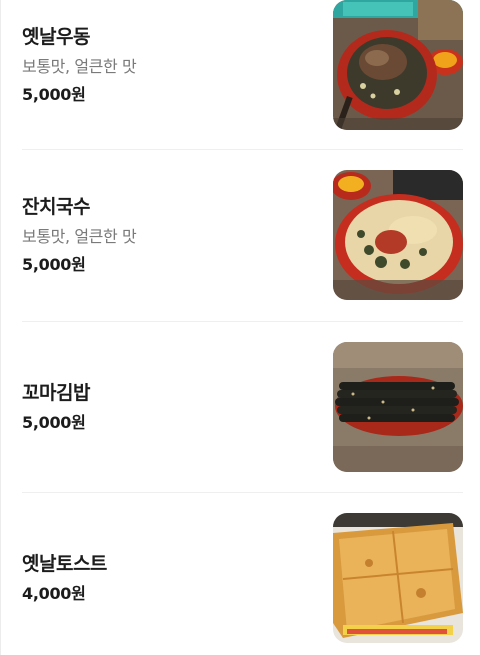 The width and height of the screenshot is (480, 655). Describe the element at coordinates (56, 393) in the screenshot. I see `menu-item-name: 꼬마김밥` at that location.